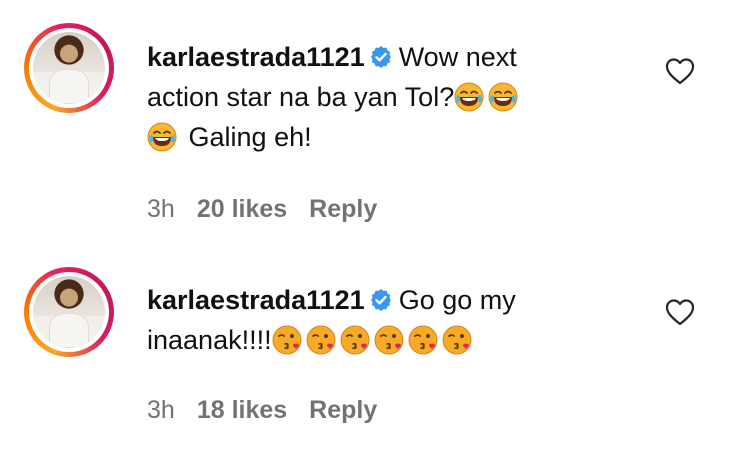 The height and width of the screenshot is (463, 750). What do you see at coordinates (301, 97) in the screenshot?
I see `comment-text: action star na ba yan Tol?` at bounding box center [301, 97].